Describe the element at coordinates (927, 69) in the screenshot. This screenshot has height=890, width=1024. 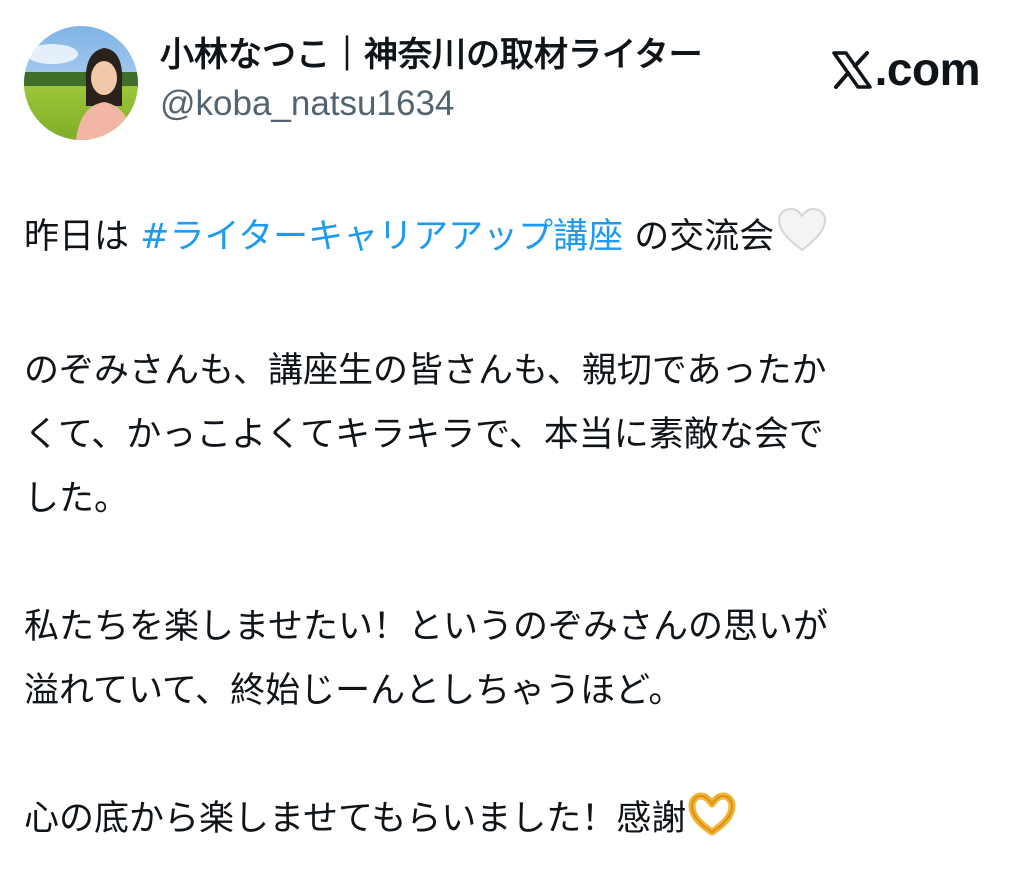
I see `brand-label: .com` at that location.